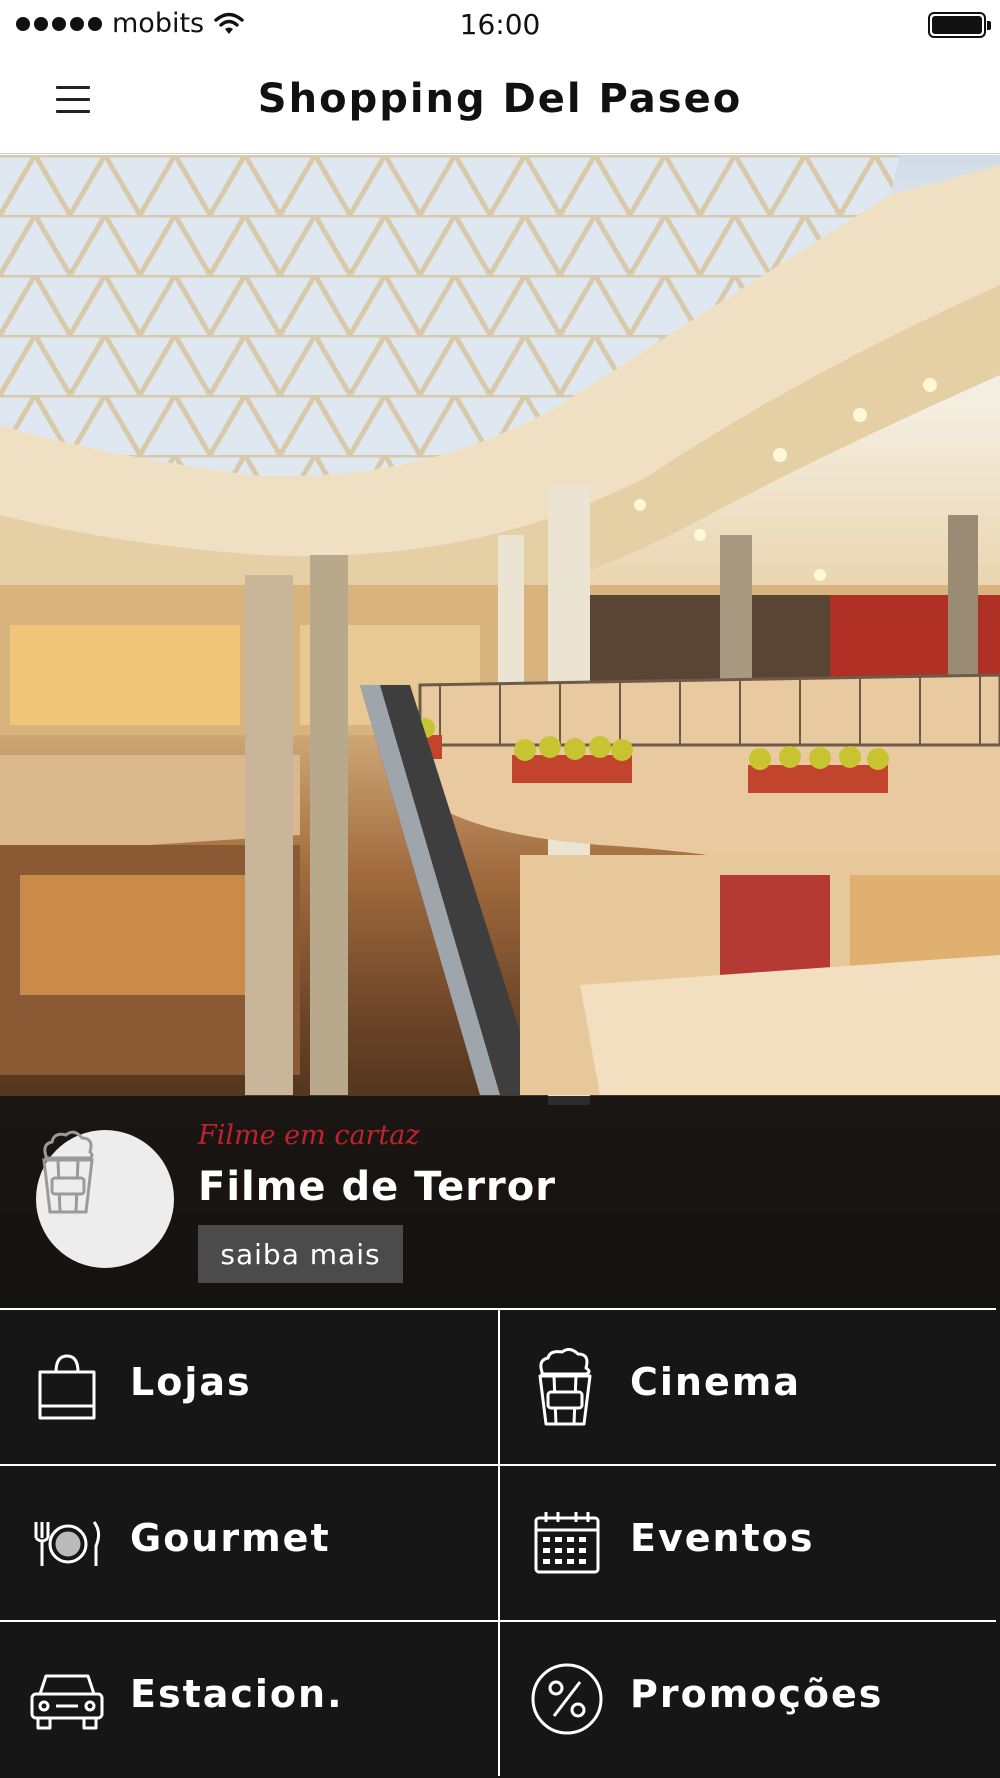 The width and height of the screenshot is (1000, 1778). I want to click on banner-subtitle: Filme em cartaz, so click(309, 1135).